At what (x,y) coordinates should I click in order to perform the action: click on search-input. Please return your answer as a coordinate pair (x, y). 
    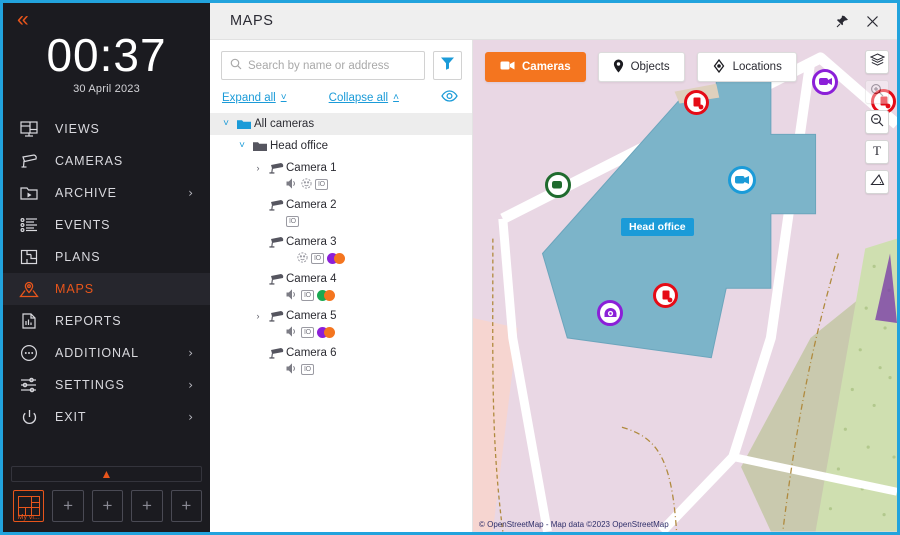
    Looking at the image, I should click on (332, 65).